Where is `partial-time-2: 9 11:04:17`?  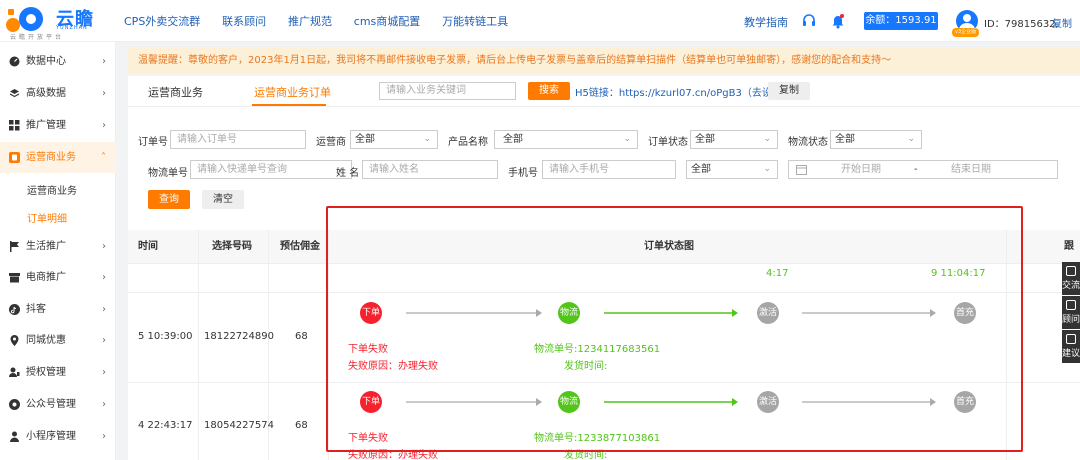 partial-time-2: 9 11:04:17 is located at coordinates (958, 273).